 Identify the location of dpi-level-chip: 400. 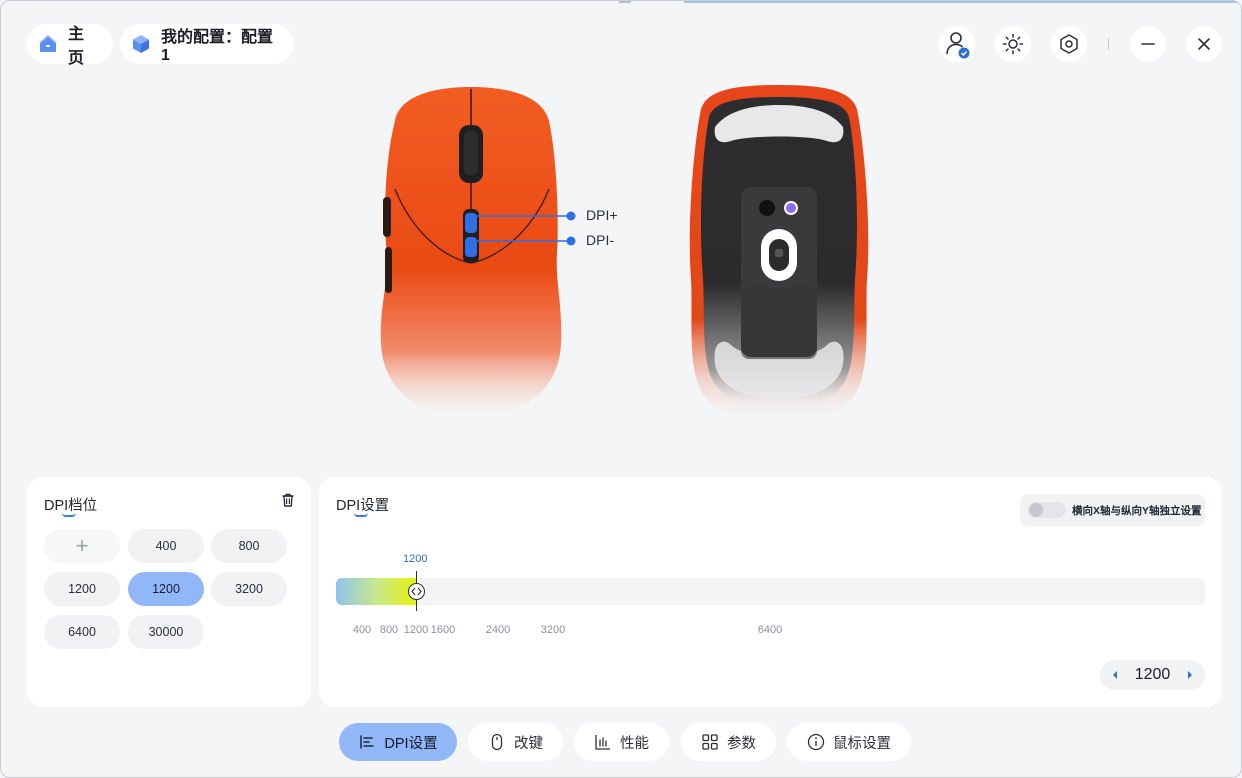
(166, 546).